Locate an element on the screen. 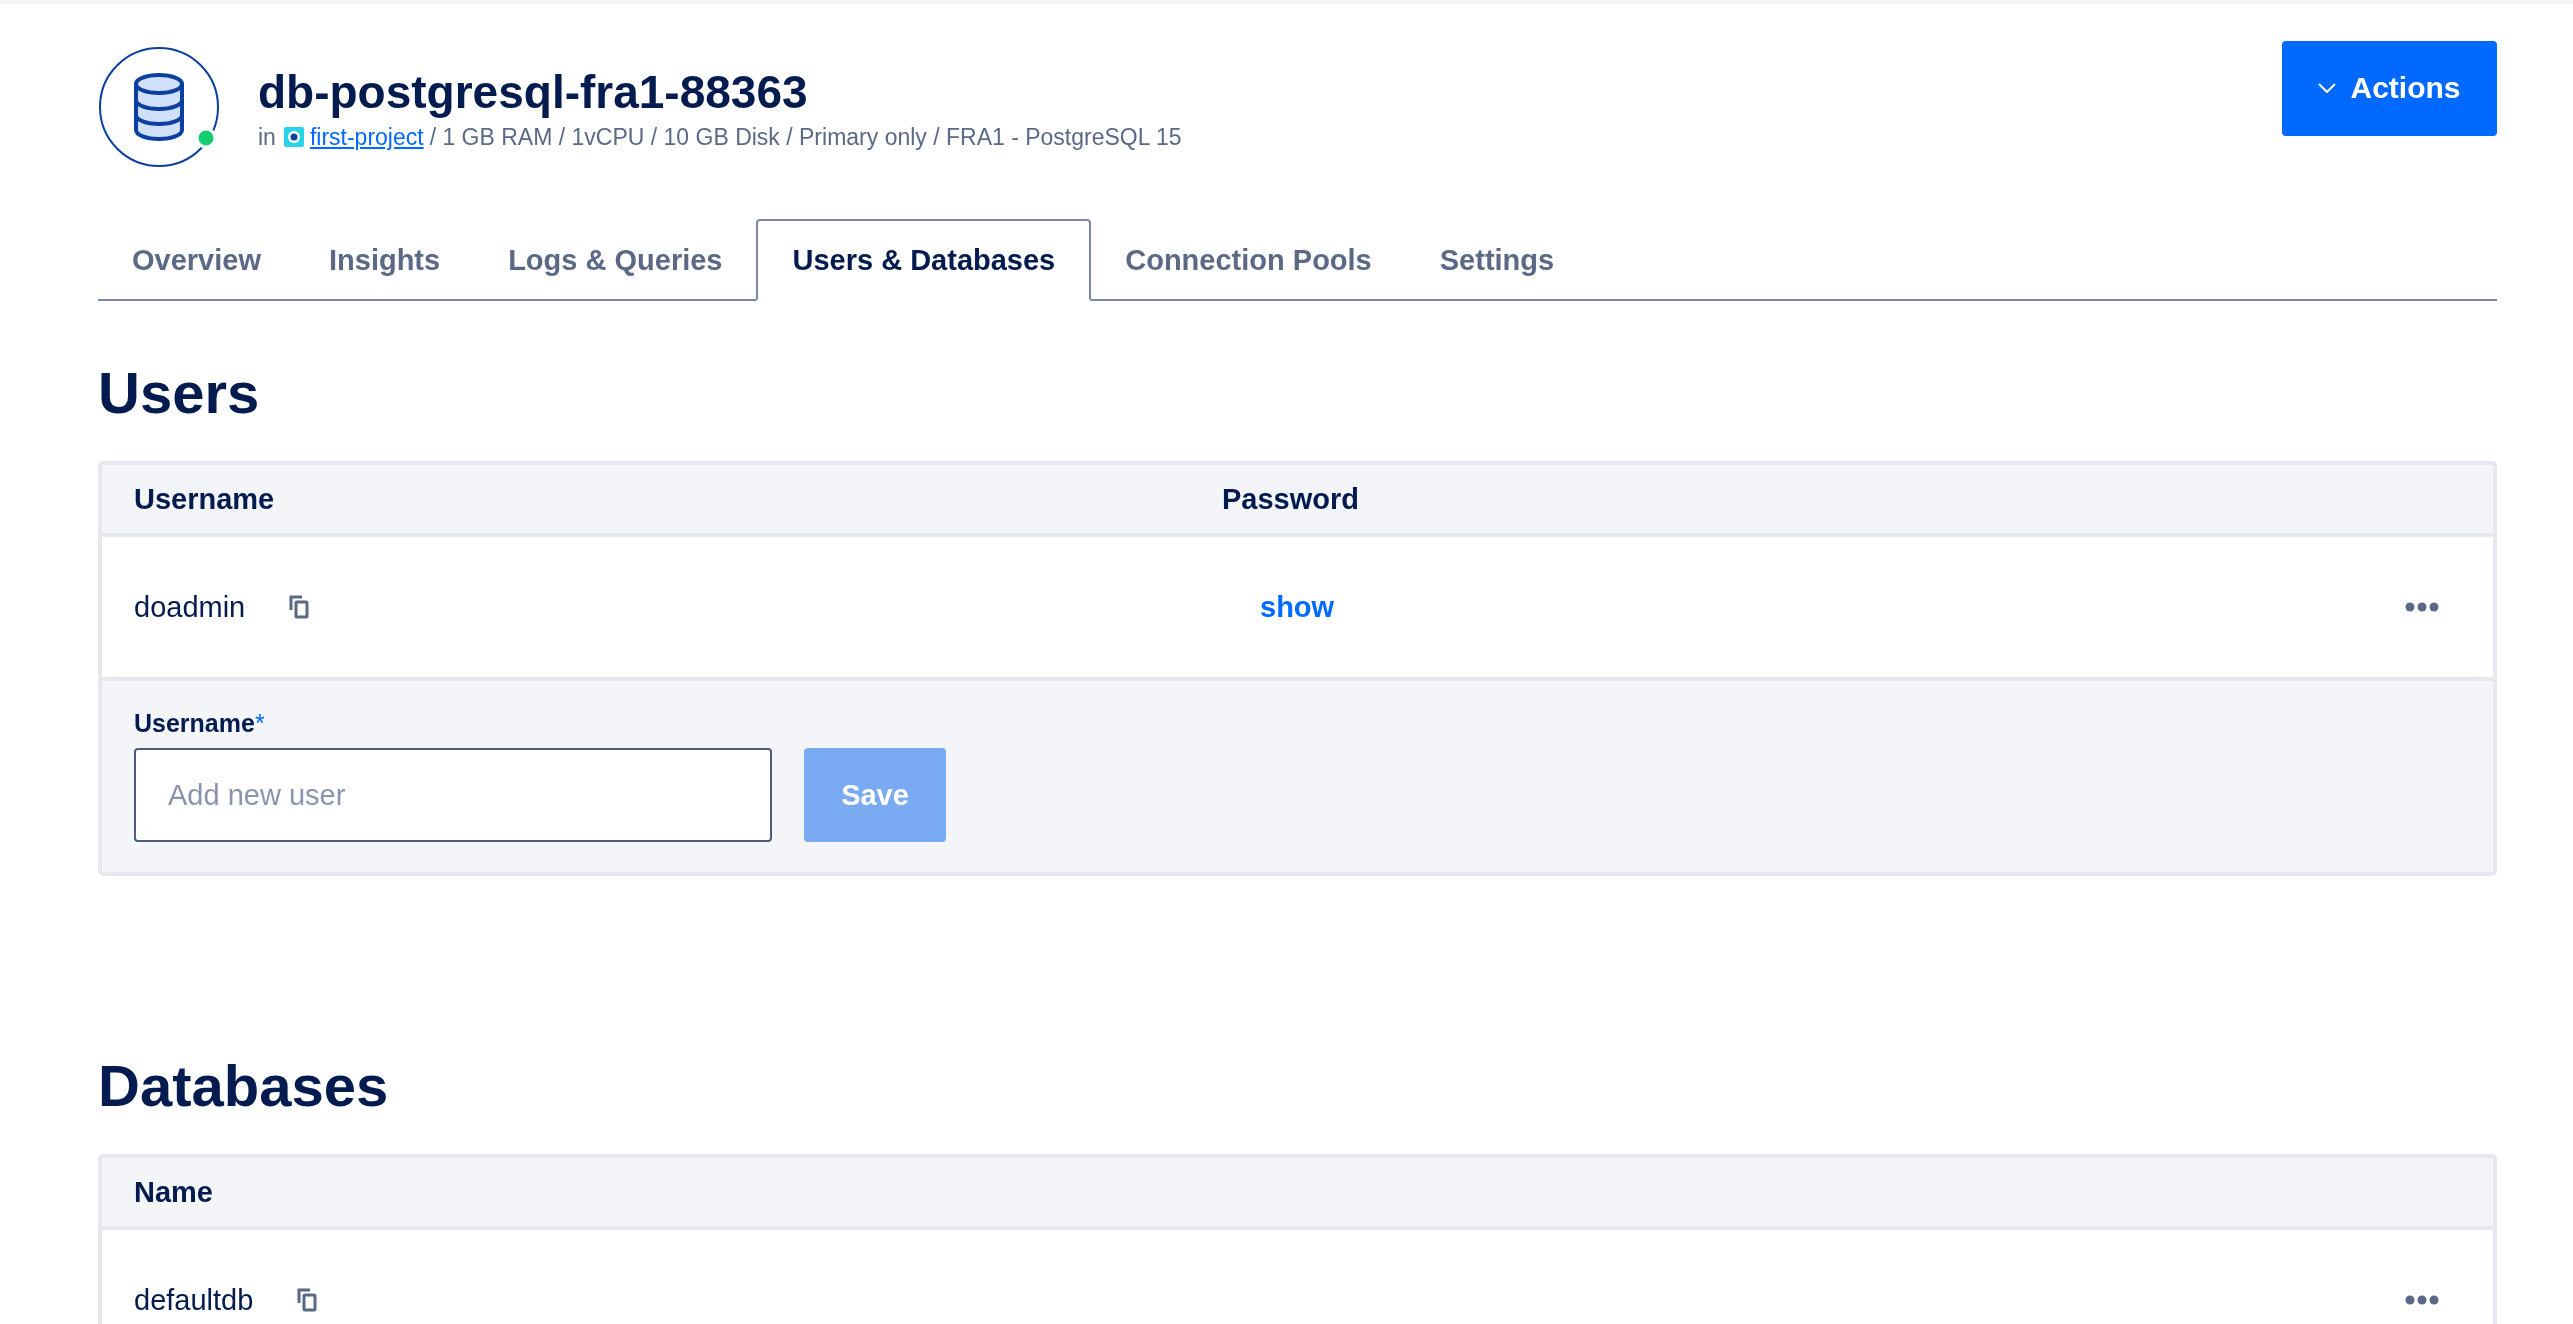 Image resolution: width=2573 pixels, height=1324 pixels. table-cell: doadmin is located at coordinates (190, 607).